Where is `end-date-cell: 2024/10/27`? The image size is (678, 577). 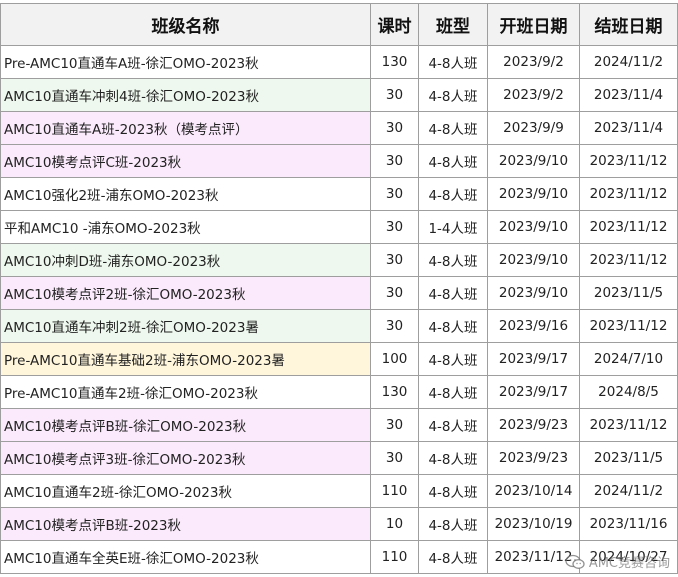 end-date-cell: 2024/10/27 is located at coordinates (628, 557).